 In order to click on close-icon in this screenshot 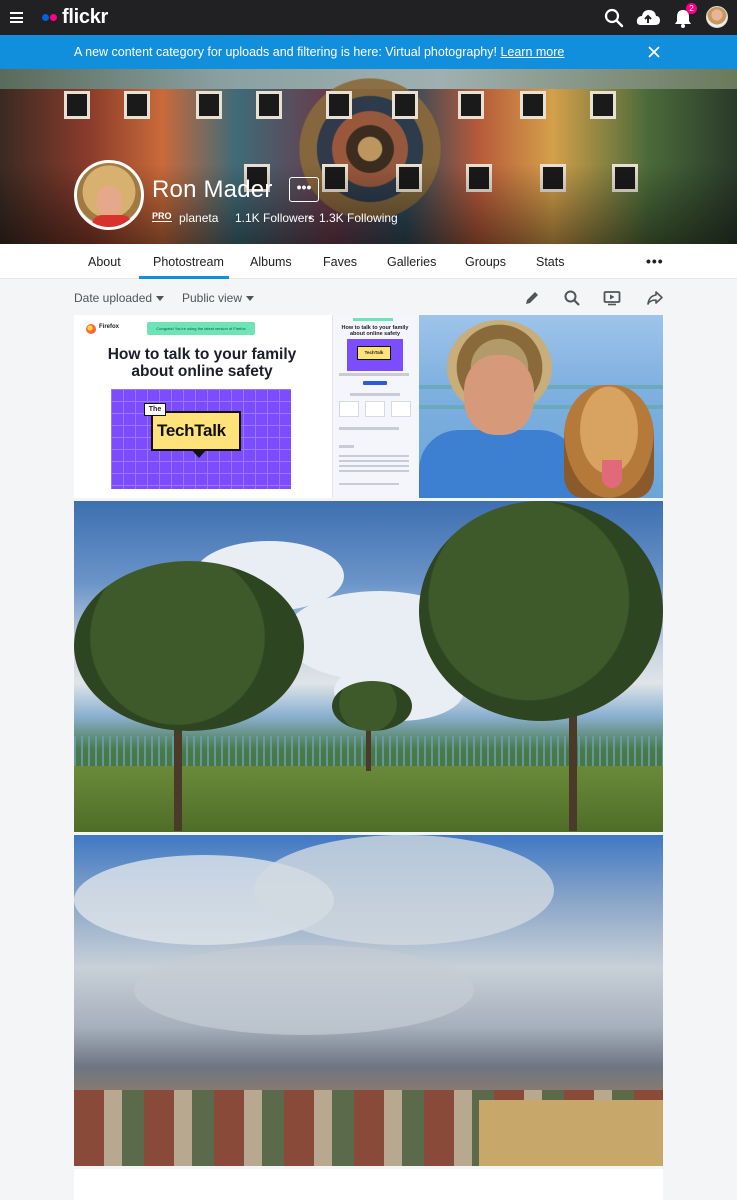, I will do `click(654, 52)`.